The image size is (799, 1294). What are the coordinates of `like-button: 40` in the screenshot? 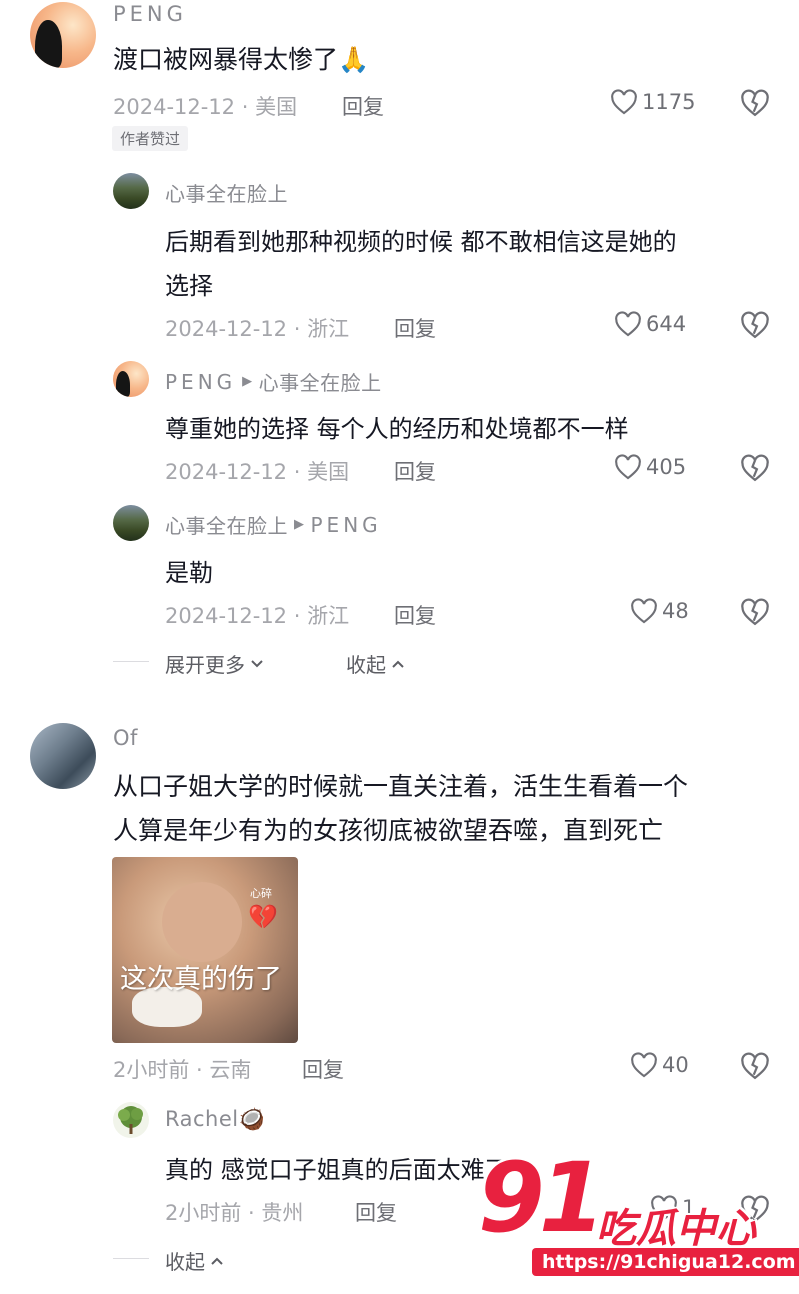 It's located at (659, 1065).